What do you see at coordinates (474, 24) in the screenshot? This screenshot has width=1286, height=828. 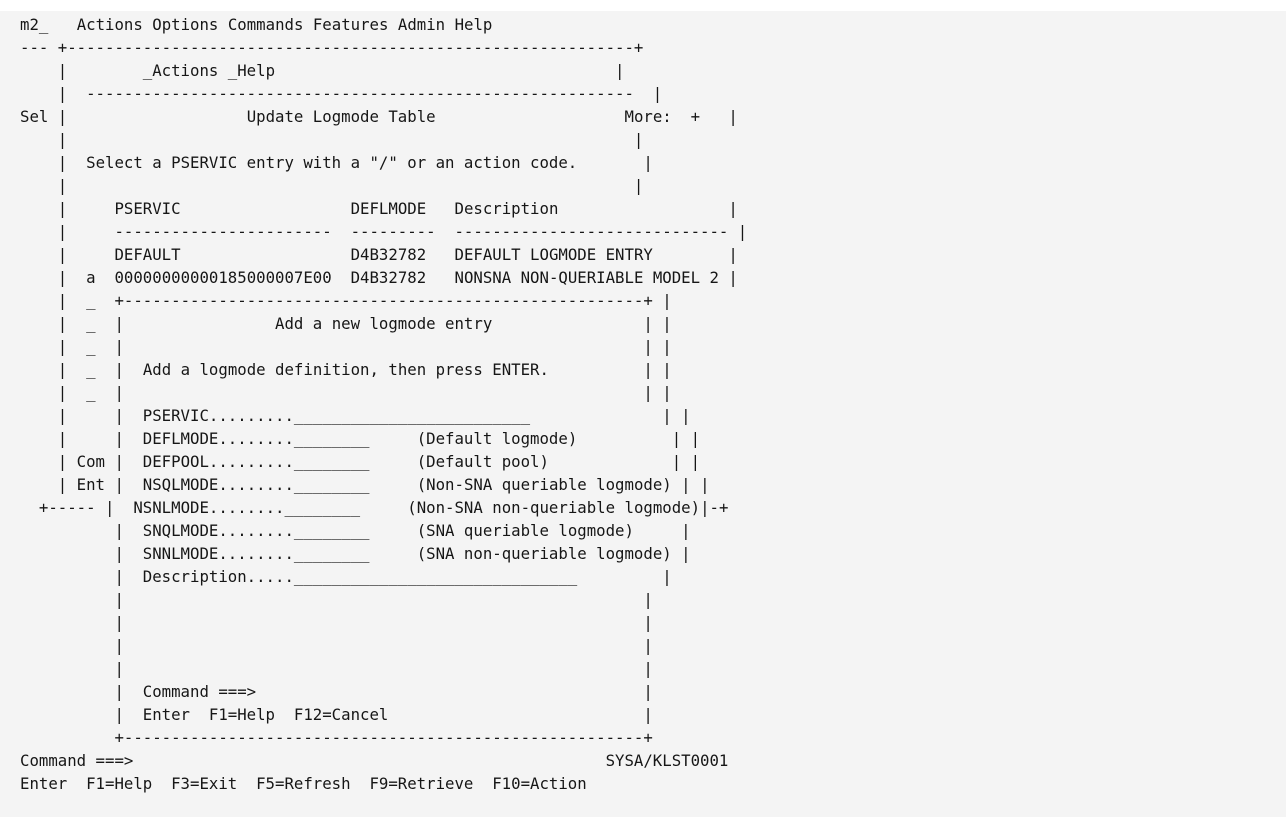 I see `menu-item-help: Help` at bounding box center [474, 24].